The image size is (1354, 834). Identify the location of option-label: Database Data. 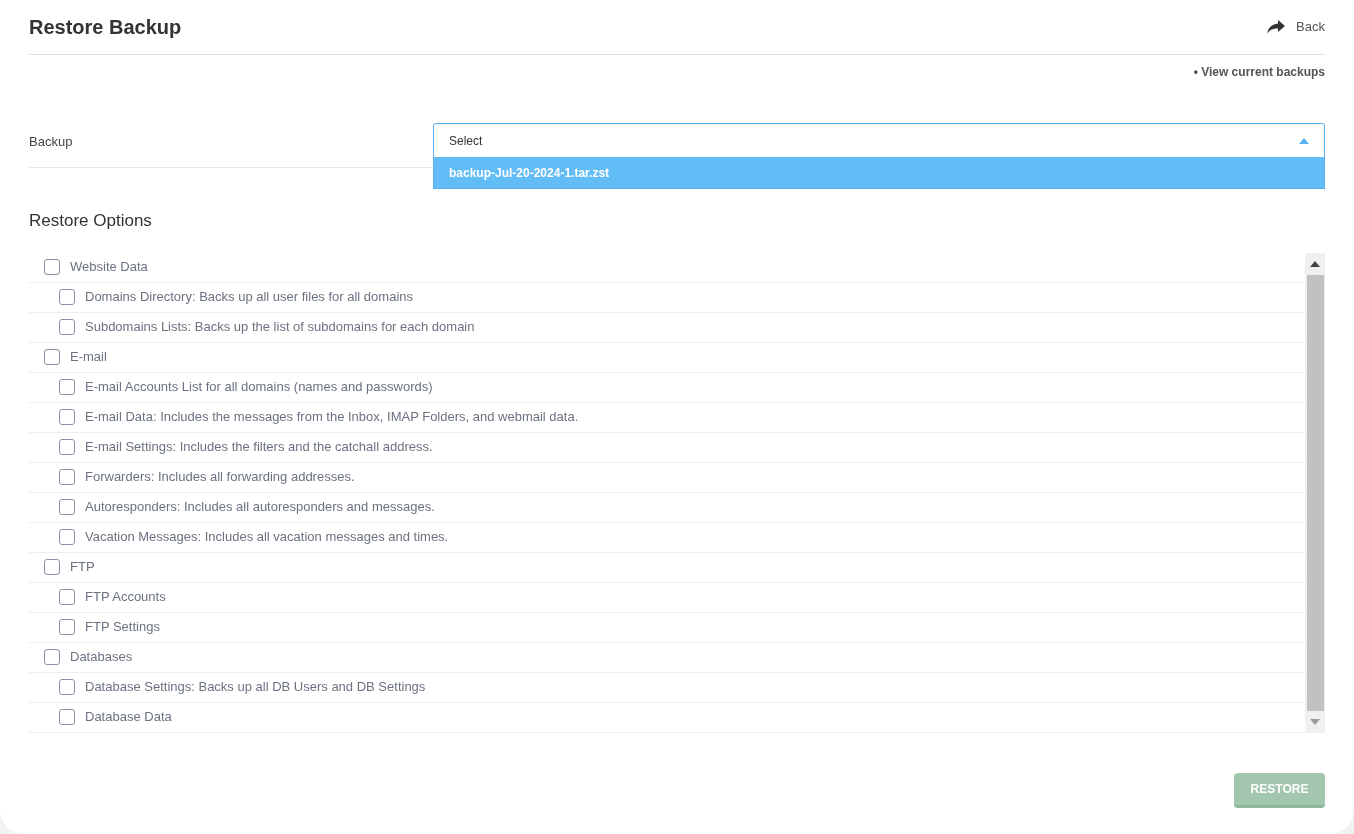
(128, 717).